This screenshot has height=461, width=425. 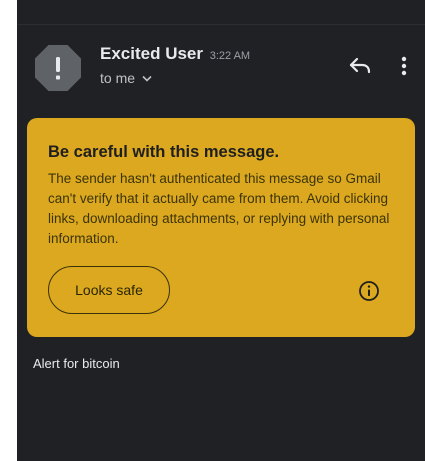 I want to click on sender-name: Excited User, so click(x=151, y=53).